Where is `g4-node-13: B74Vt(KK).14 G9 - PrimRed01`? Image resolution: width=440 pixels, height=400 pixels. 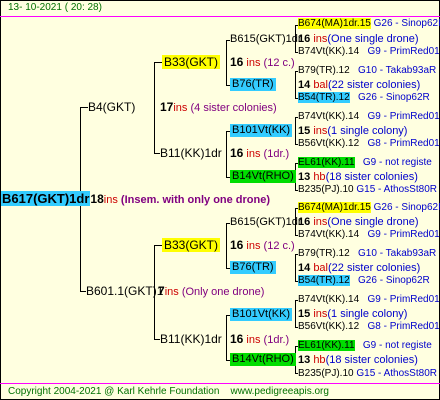 g4-node-13: B74Vt(KK).14 G9 - PrimRed01 is located at coordinates (369, 300).